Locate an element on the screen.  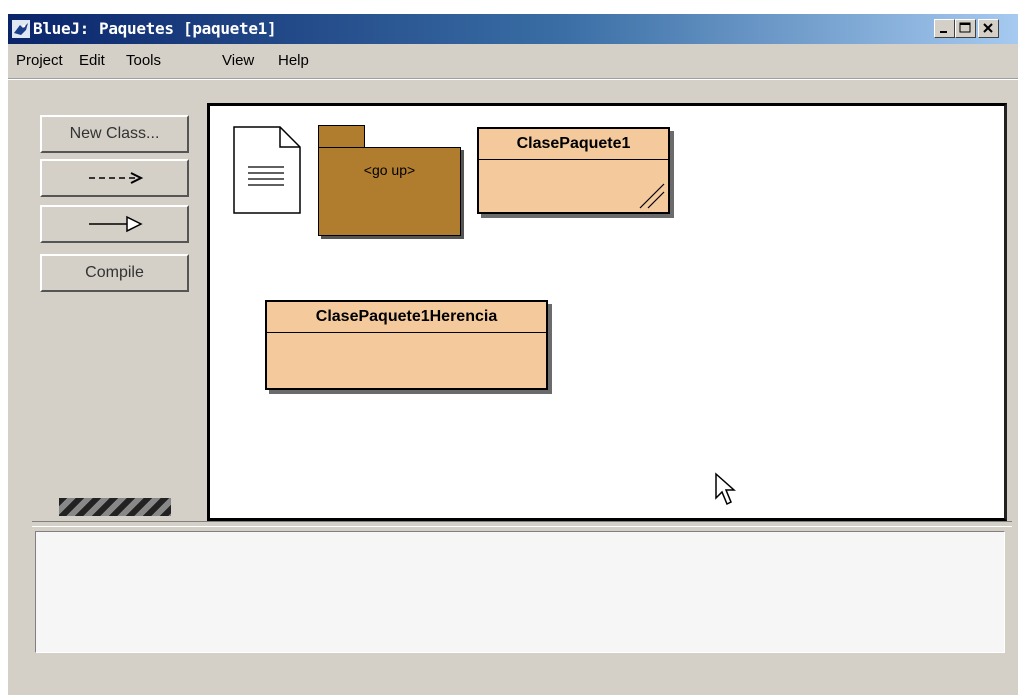
mouse-cursor-icon is located at coordinates (725, 489).